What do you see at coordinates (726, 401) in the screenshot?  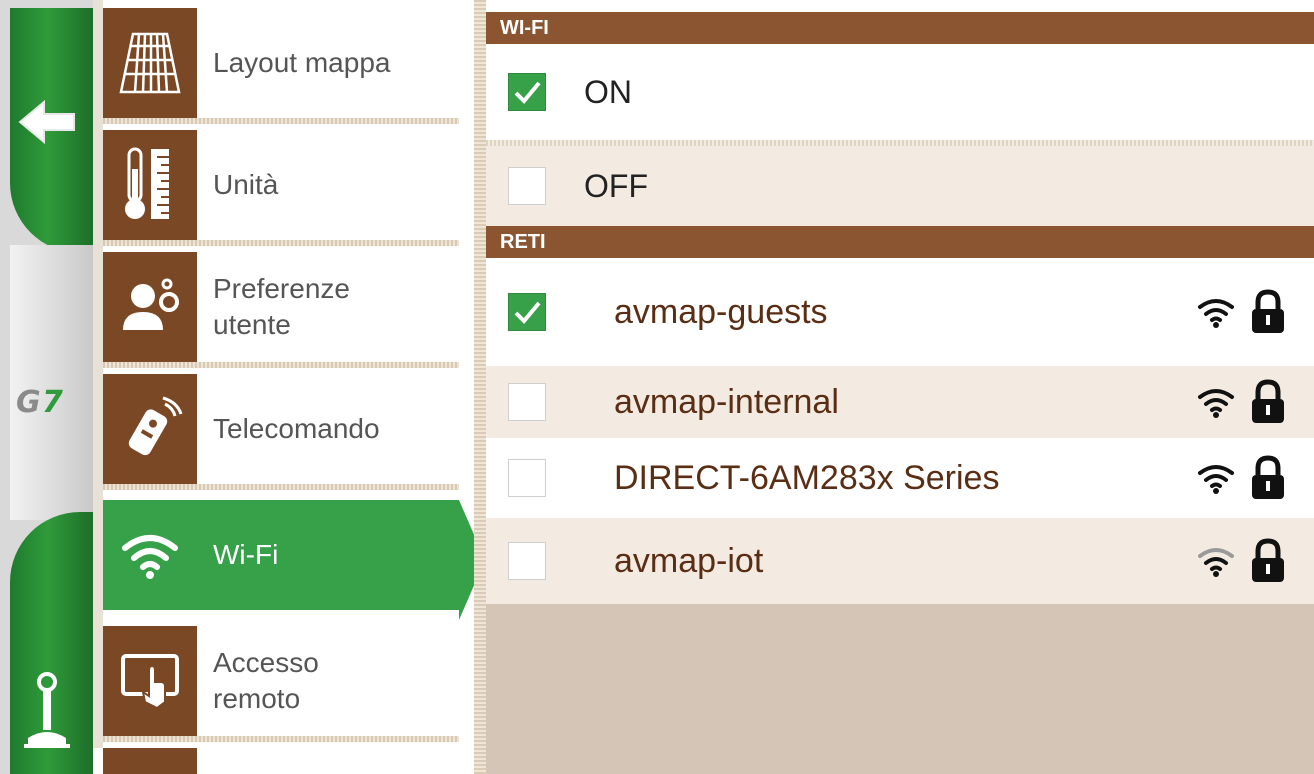 I see `network-name: avmap-internal` at bounding box center [726, 401].